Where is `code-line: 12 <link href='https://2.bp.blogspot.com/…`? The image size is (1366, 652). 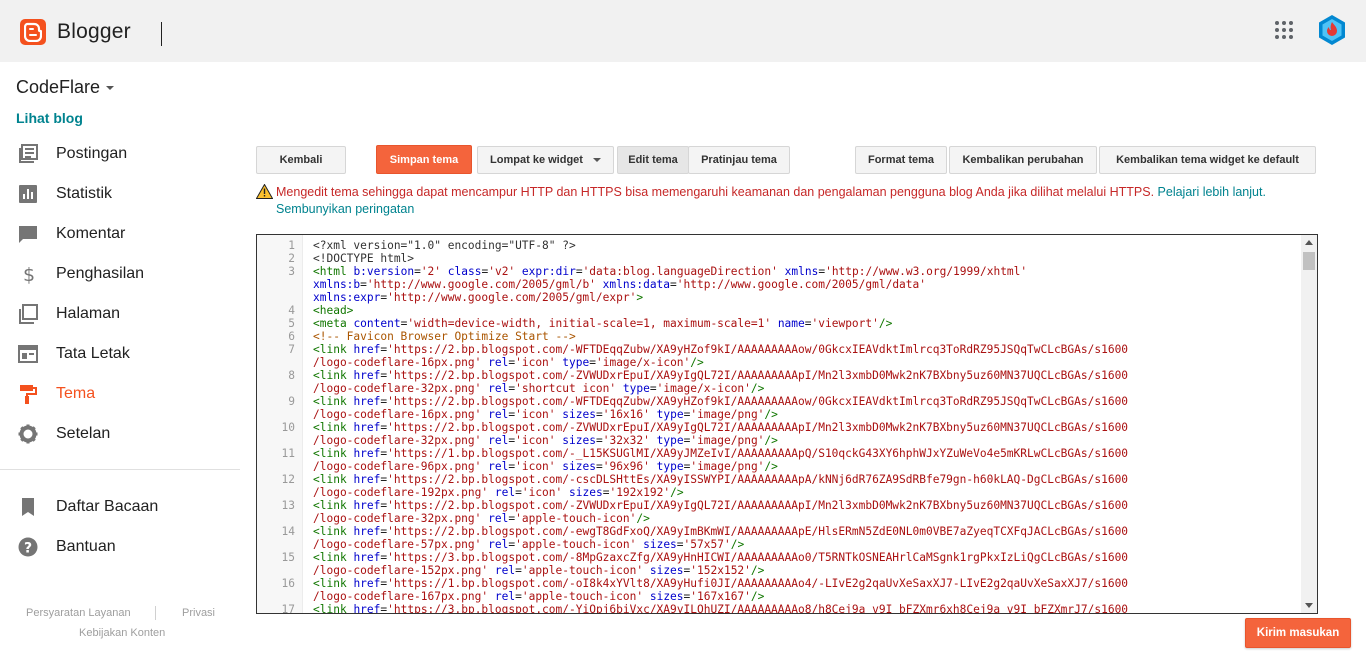
code-line: 12 <link href='https://2.bp.blogspot.com/… is located at coordinates (779, 479).